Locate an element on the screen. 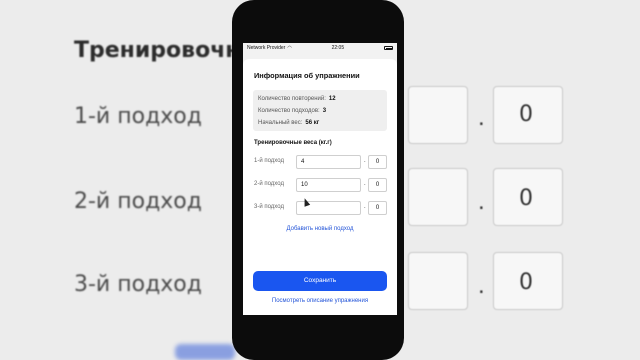 Image resolution: width=640 pixels, height=360 pixels. start-weight-value: 56 кг is located at coordinates (312, 123).